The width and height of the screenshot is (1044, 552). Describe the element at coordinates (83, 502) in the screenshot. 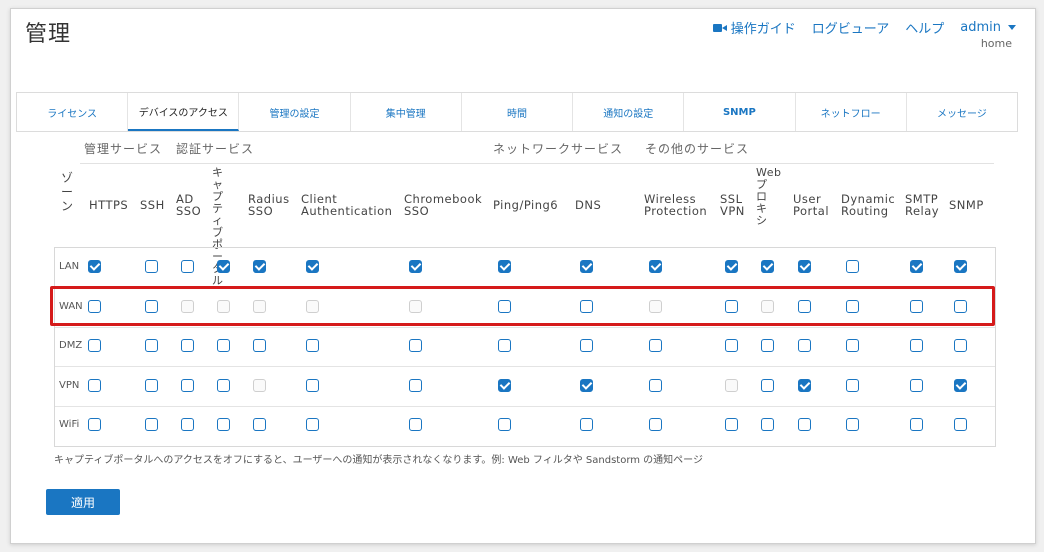

I see `apply-button: 適用` at that location.